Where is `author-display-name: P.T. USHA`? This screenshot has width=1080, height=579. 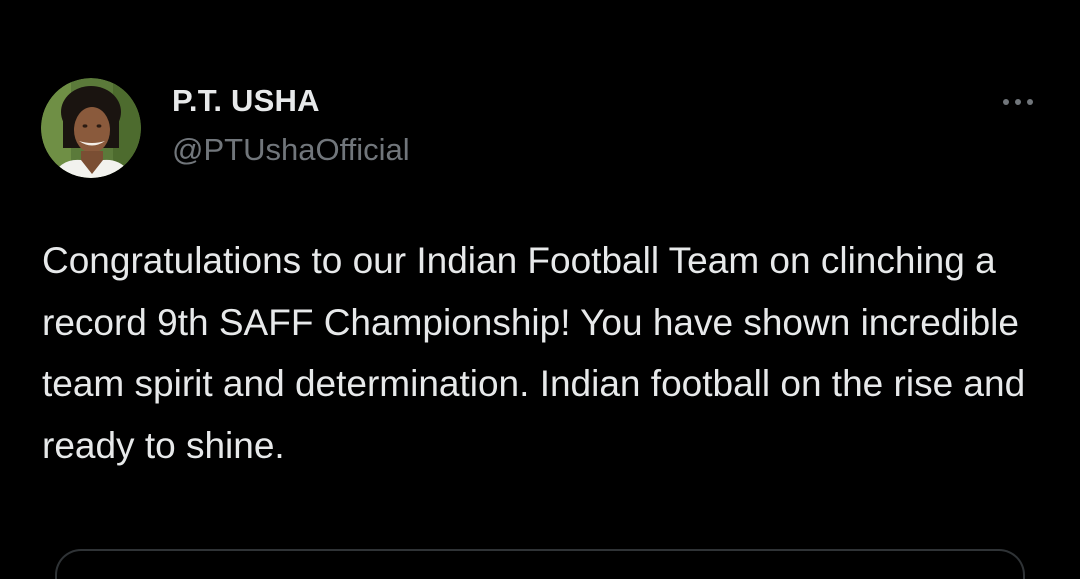 author-display-name: P.T. USHA is located at coordinates (246, 101).